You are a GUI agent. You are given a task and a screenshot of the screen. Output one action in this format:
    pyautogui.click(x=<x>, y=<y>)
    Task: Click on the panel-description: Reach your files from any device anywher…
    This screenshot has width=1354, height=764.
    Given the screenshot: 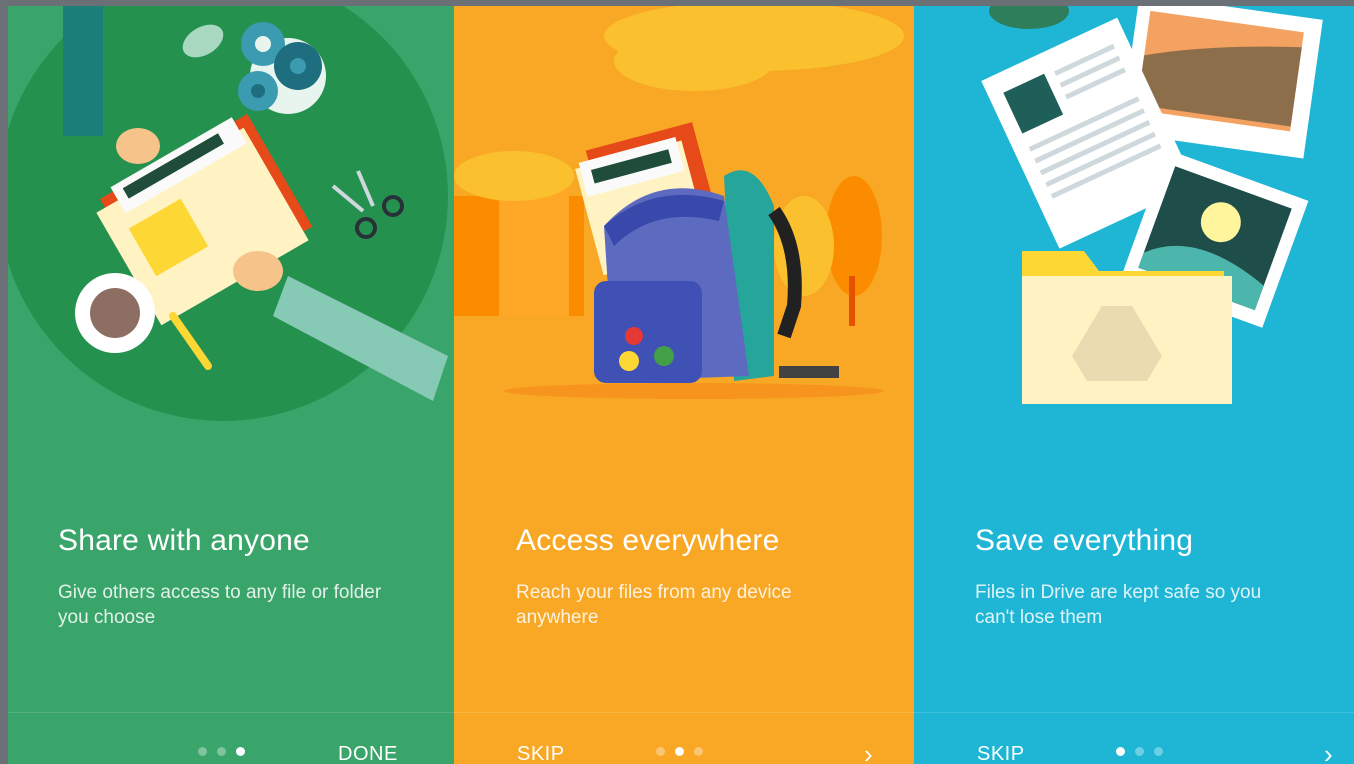 What is the action you would take?
    pyautogui.click(x=654, y=605)
    